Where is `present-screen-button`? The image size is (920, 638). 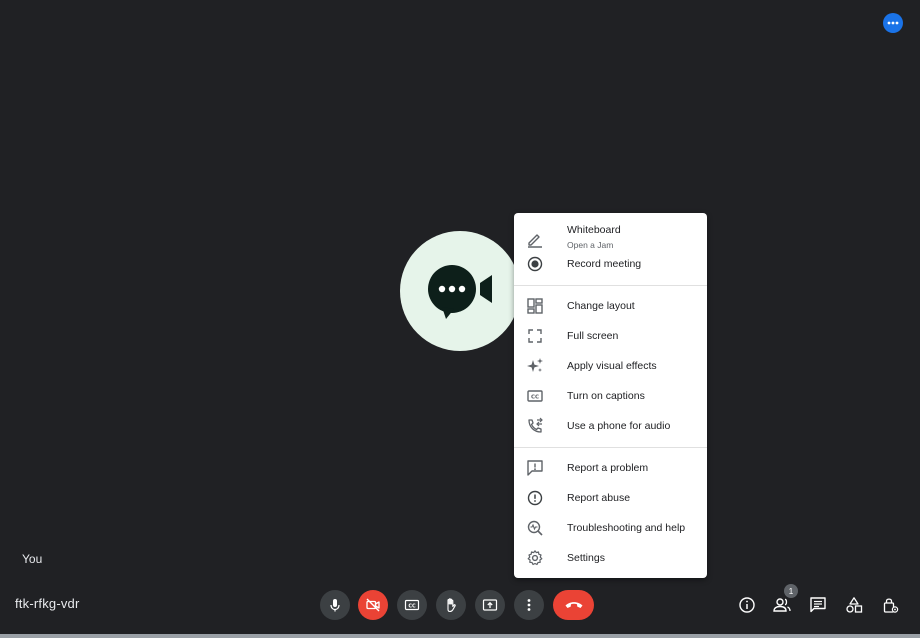
present-screen-button is located at coordinates (490, 605).